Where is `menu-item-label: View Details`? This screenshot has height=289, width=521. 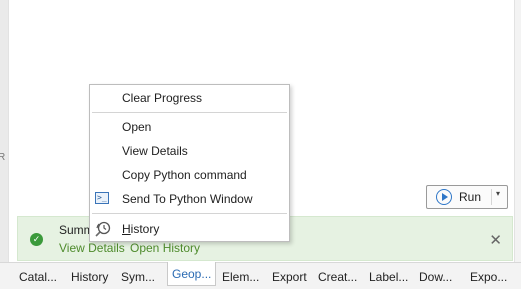 menu-item-label: View Details is located at coordinates (155, 151).